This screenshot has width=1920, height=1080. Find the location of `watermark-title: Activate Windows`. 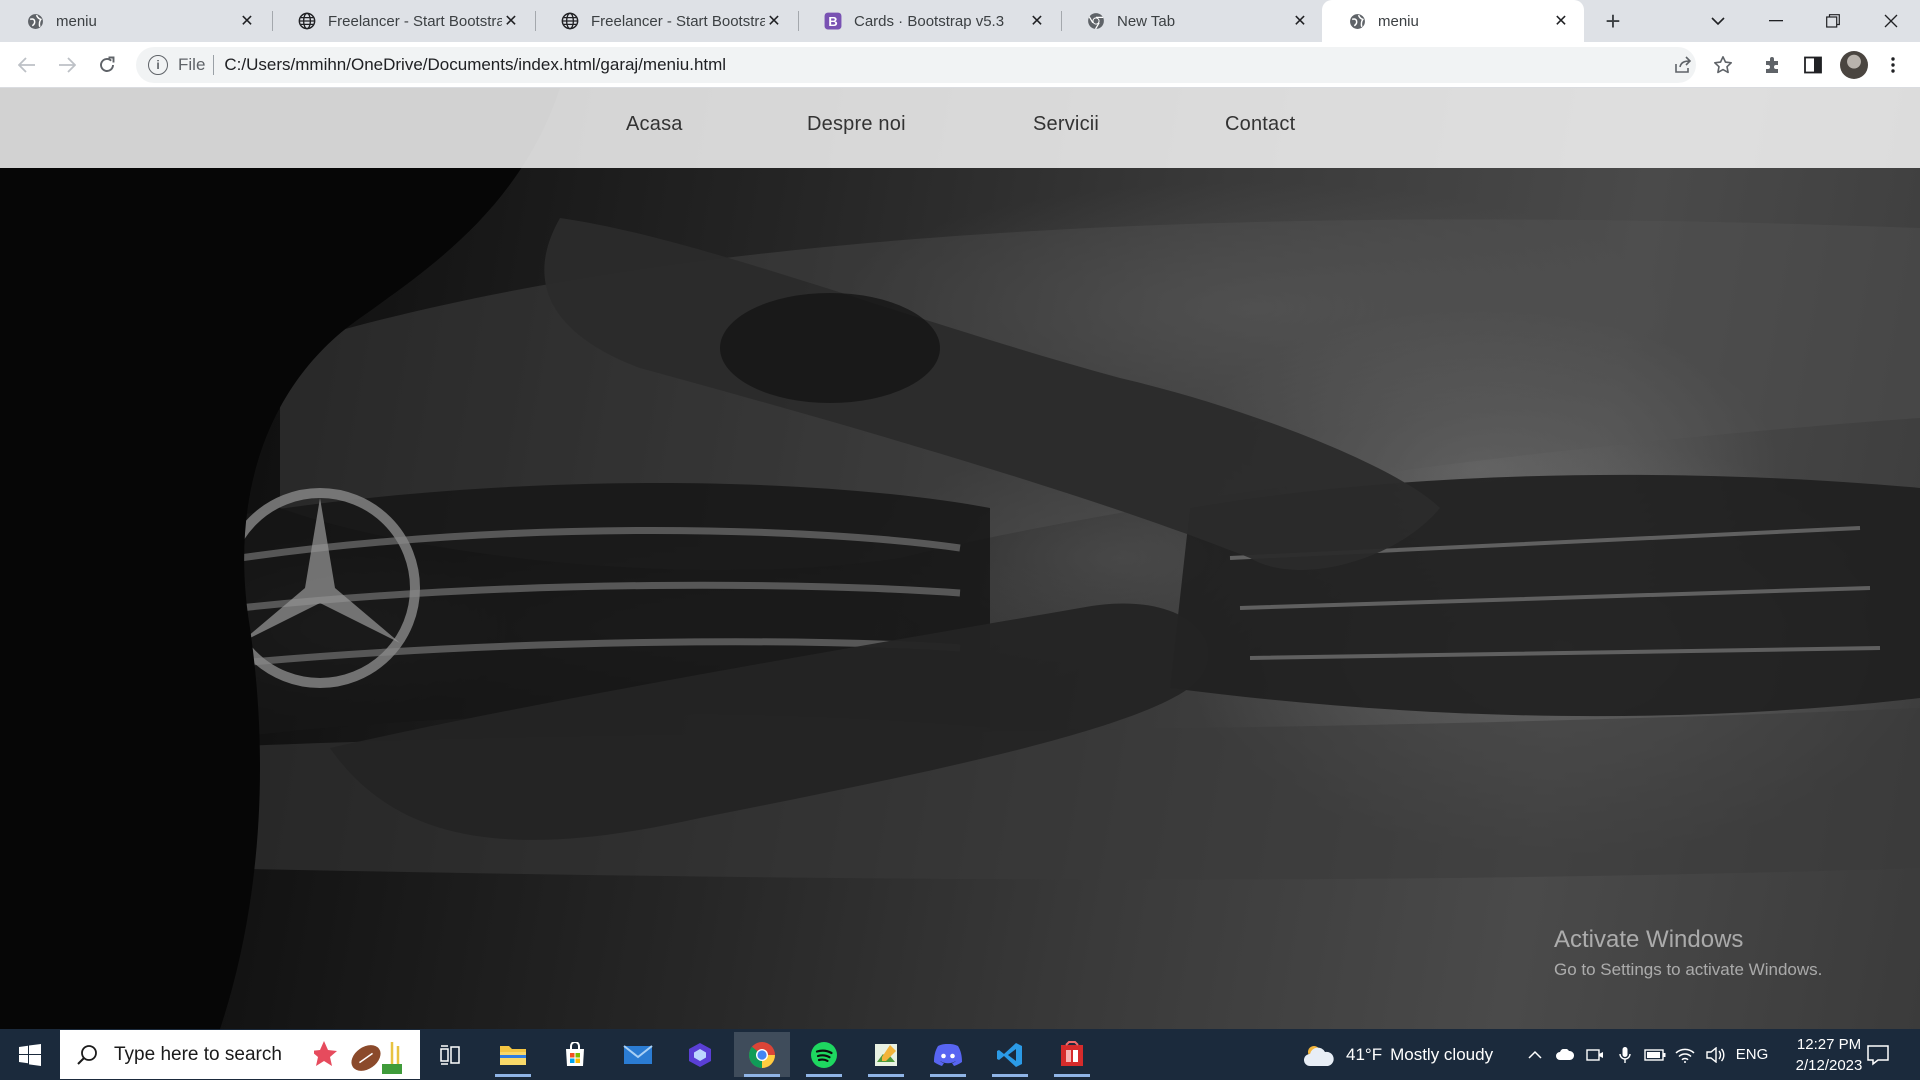

watermark-title: Activate Windows is located at coordinates (1649, 939).